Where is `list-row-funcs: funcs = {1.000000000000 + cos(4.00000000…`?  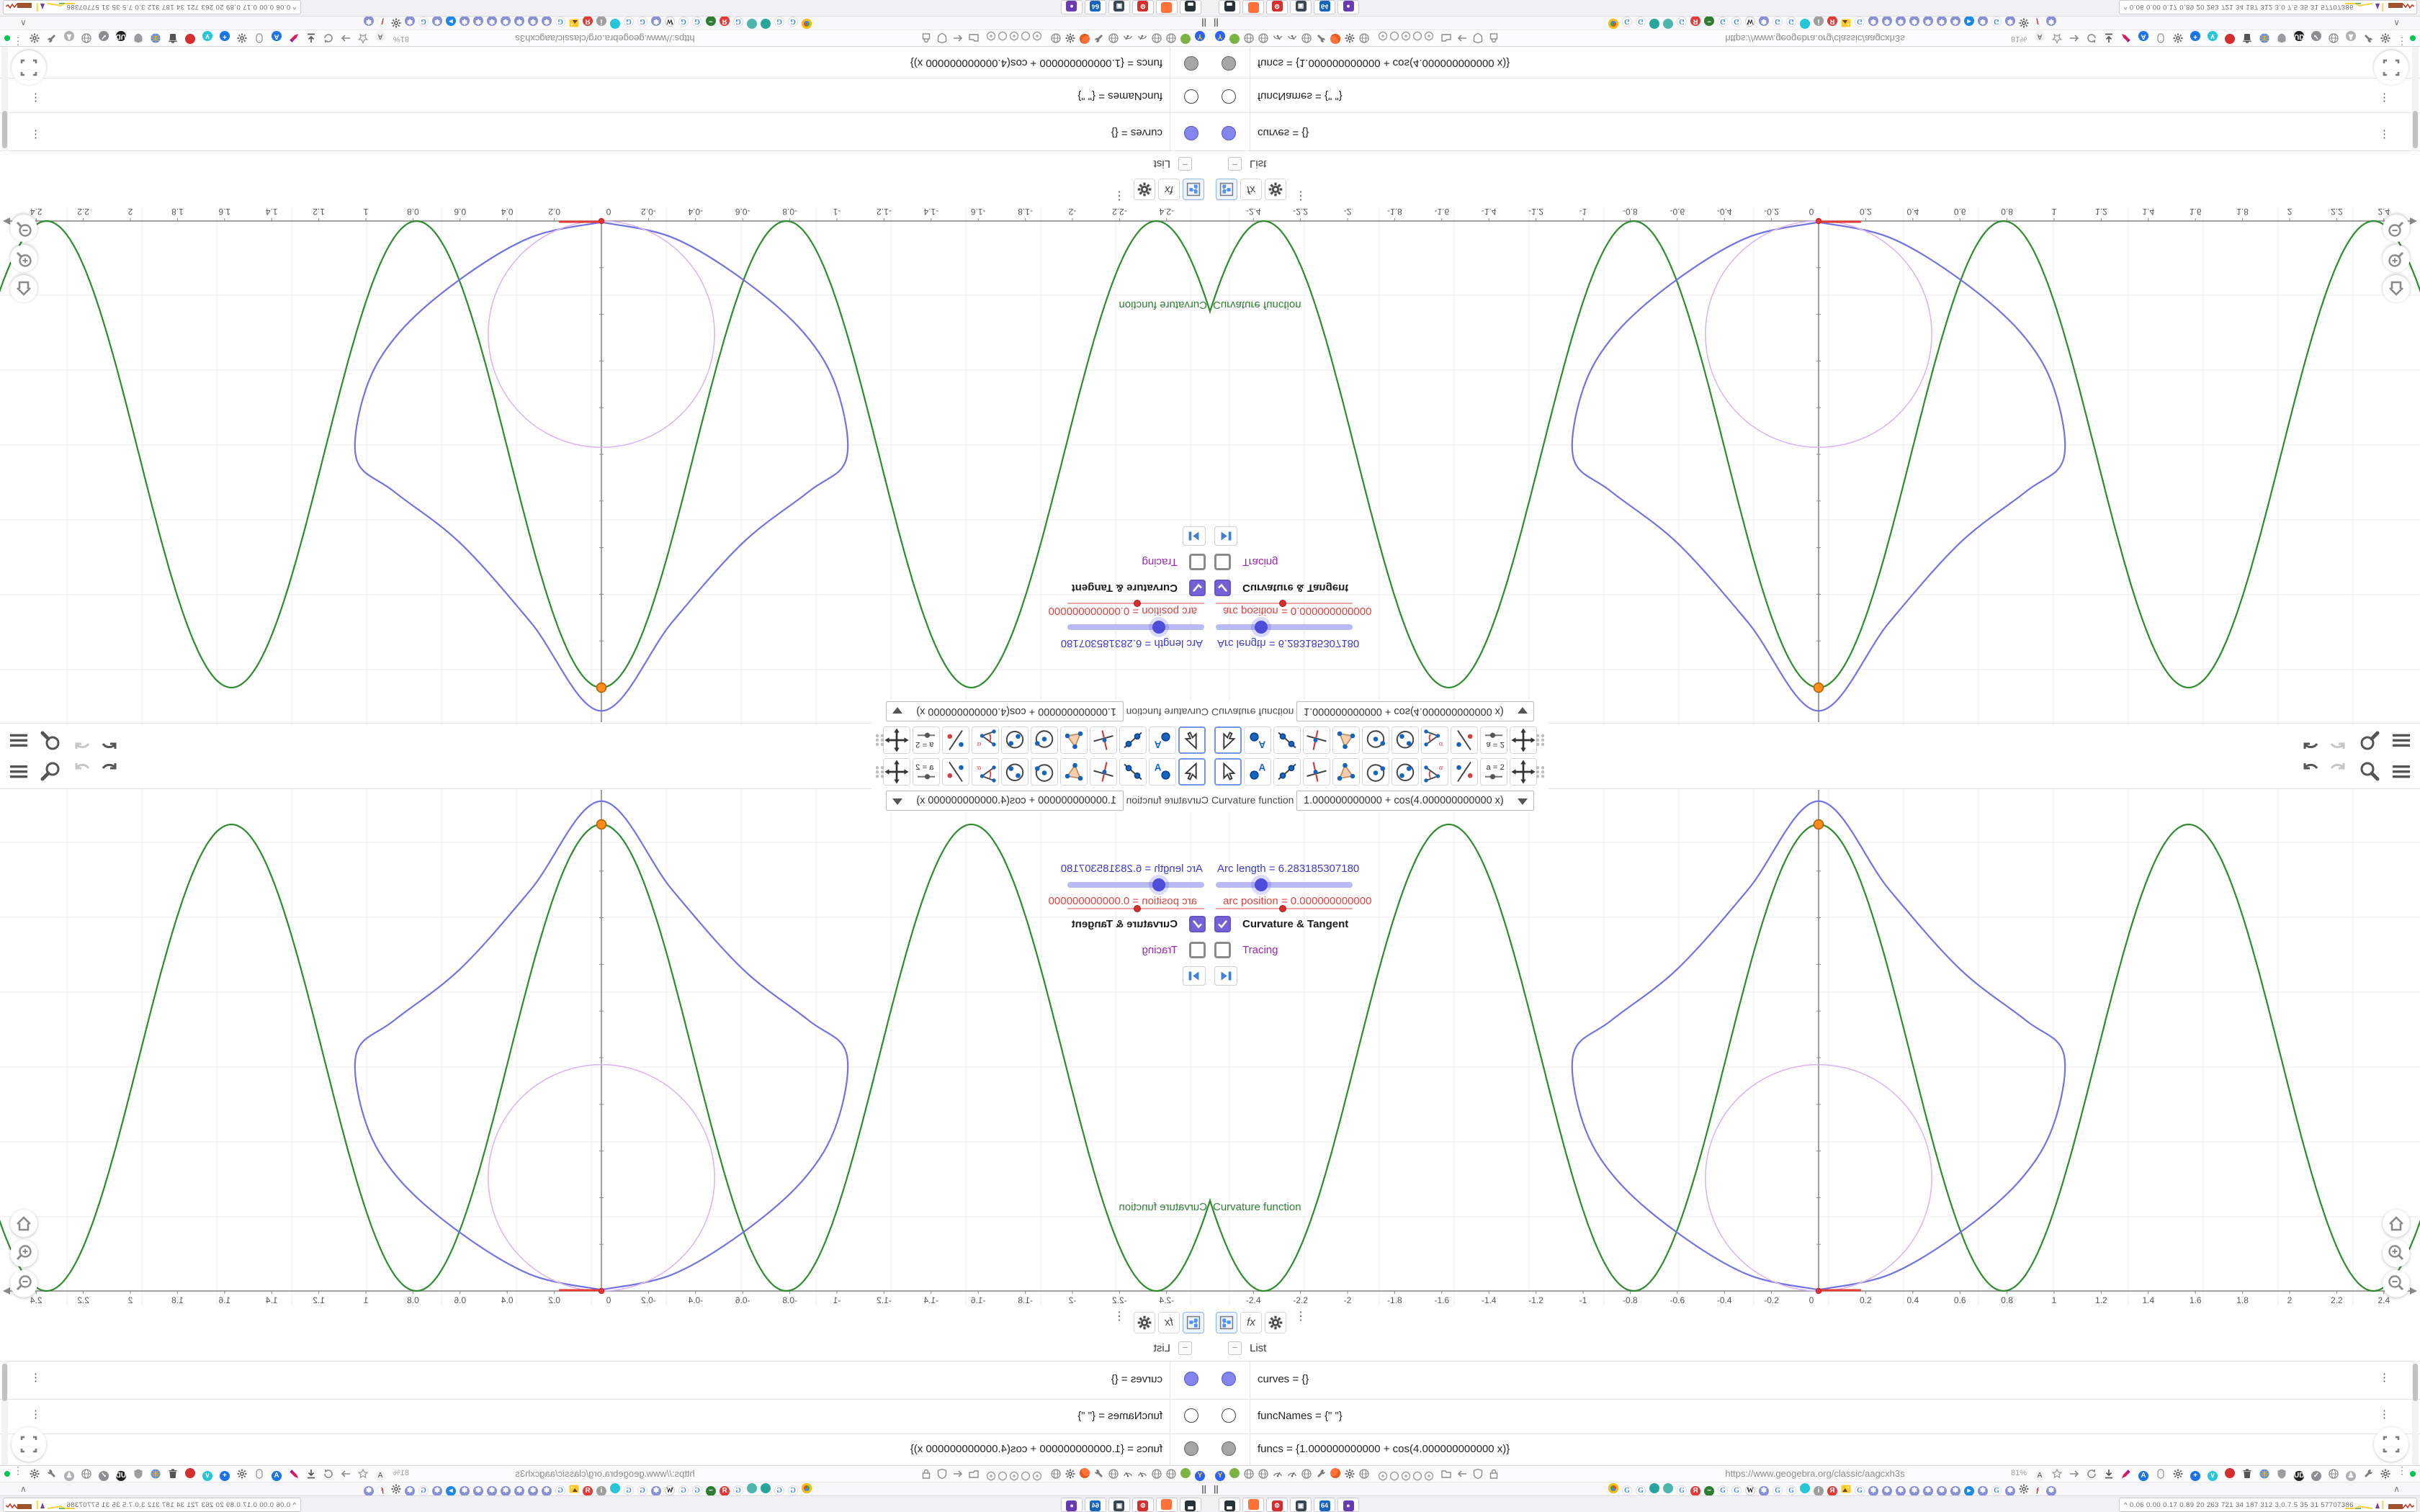
list-row-funcs: funcs = {1.000000000000 + cos(4.00000000… is located at coordinates (1815, 1450).